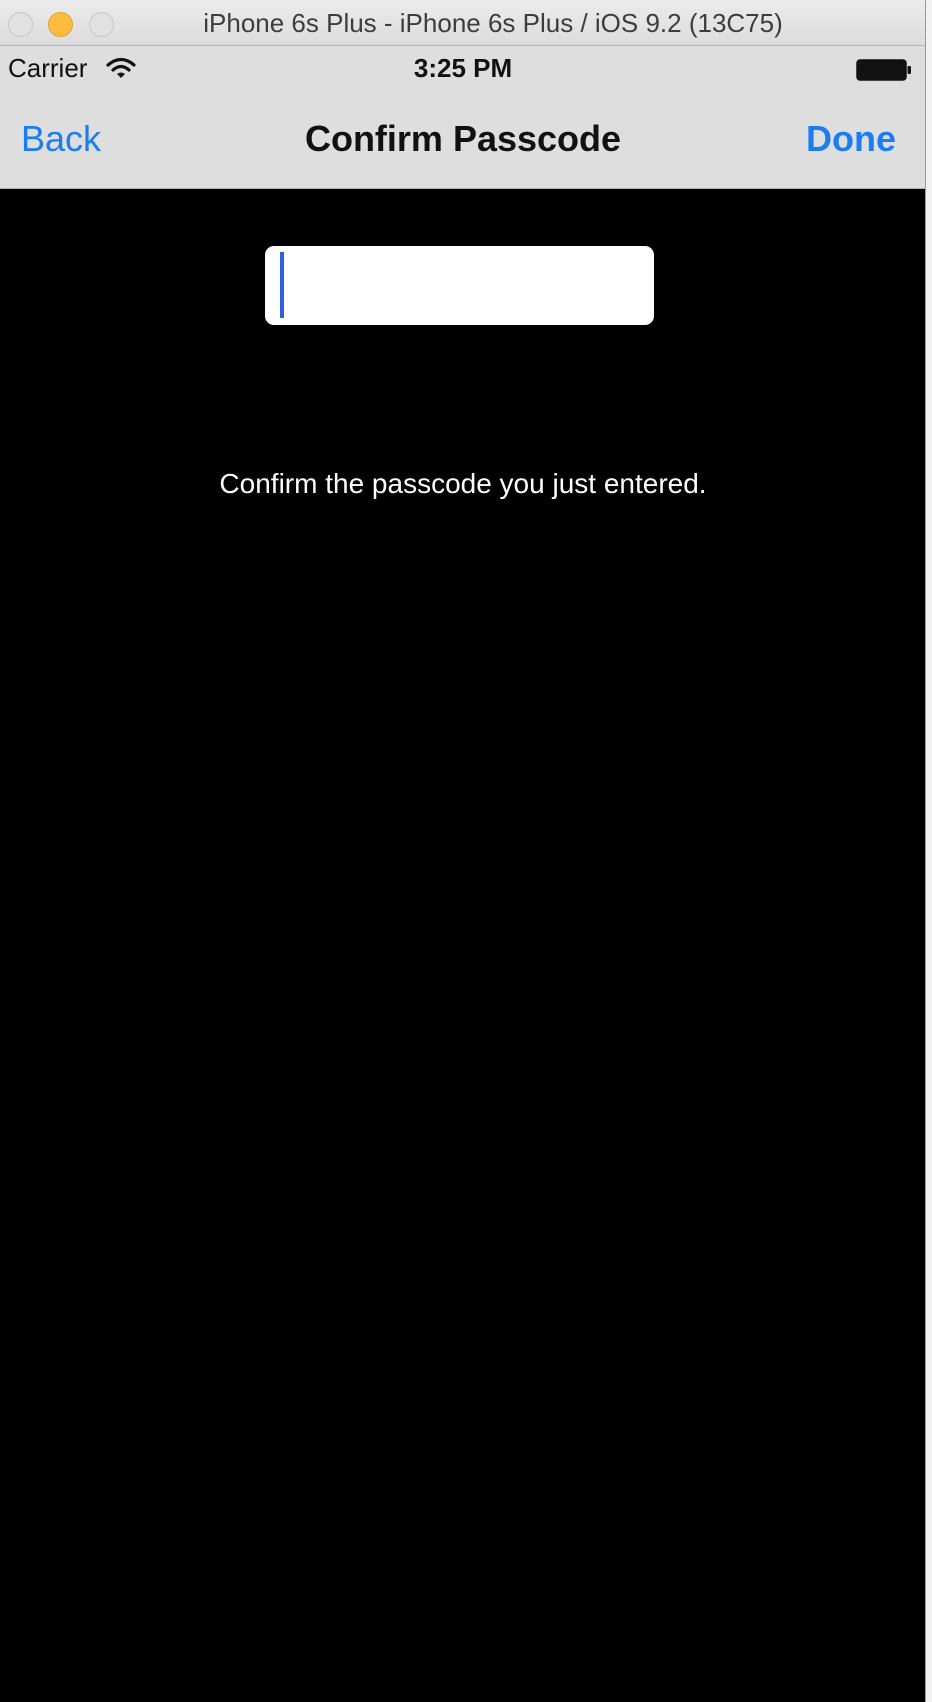 This screenshot has width=932, height=1702. Describe the element at coordinates (463, 483) in the screenshot. I see `passcode-instructions: Confirm the passcode you just entered.` at that location.